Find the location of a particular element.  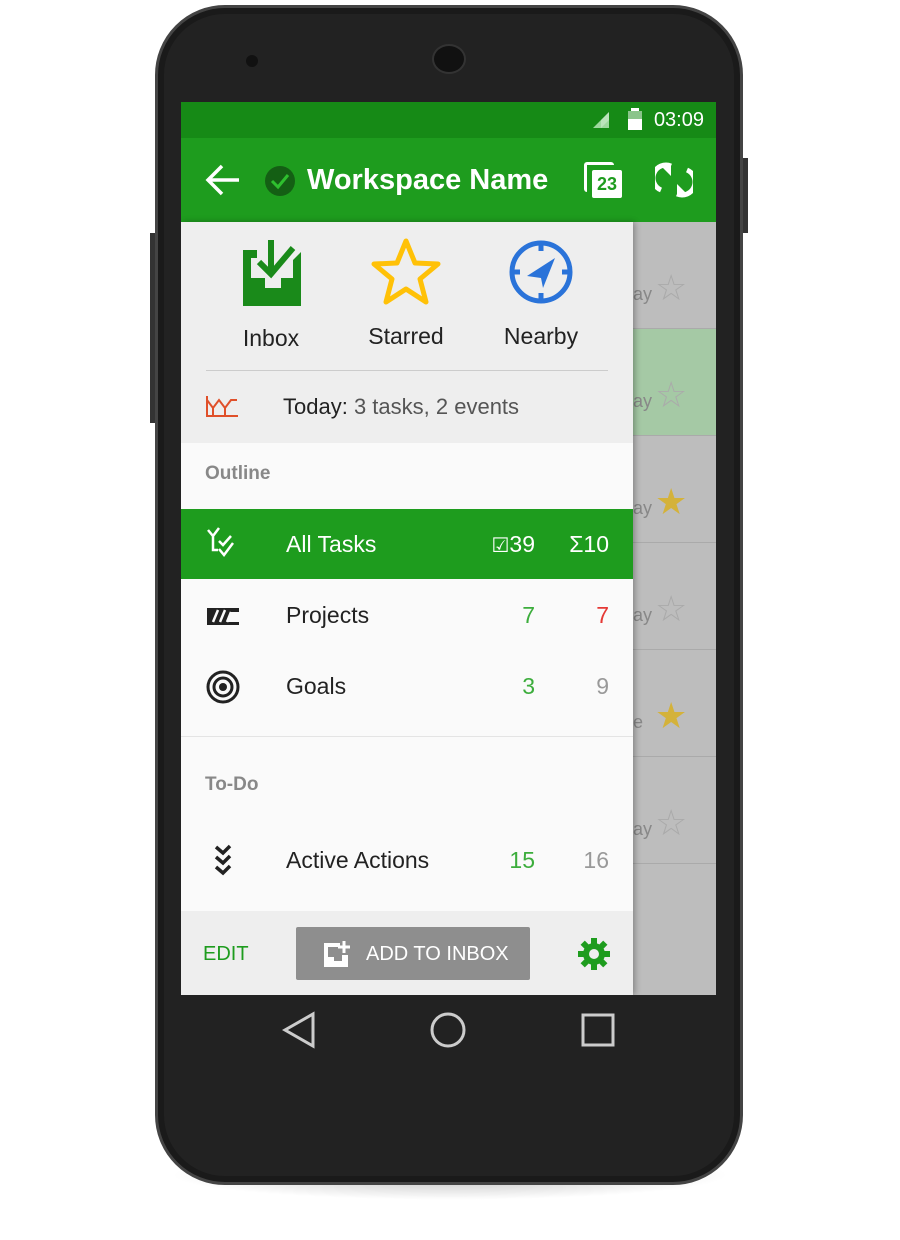

front-camera is located at coordinates (252, 61).